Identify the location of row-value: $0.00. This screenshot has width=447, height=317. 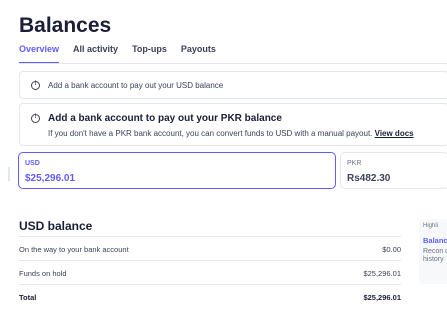
(391, 249).